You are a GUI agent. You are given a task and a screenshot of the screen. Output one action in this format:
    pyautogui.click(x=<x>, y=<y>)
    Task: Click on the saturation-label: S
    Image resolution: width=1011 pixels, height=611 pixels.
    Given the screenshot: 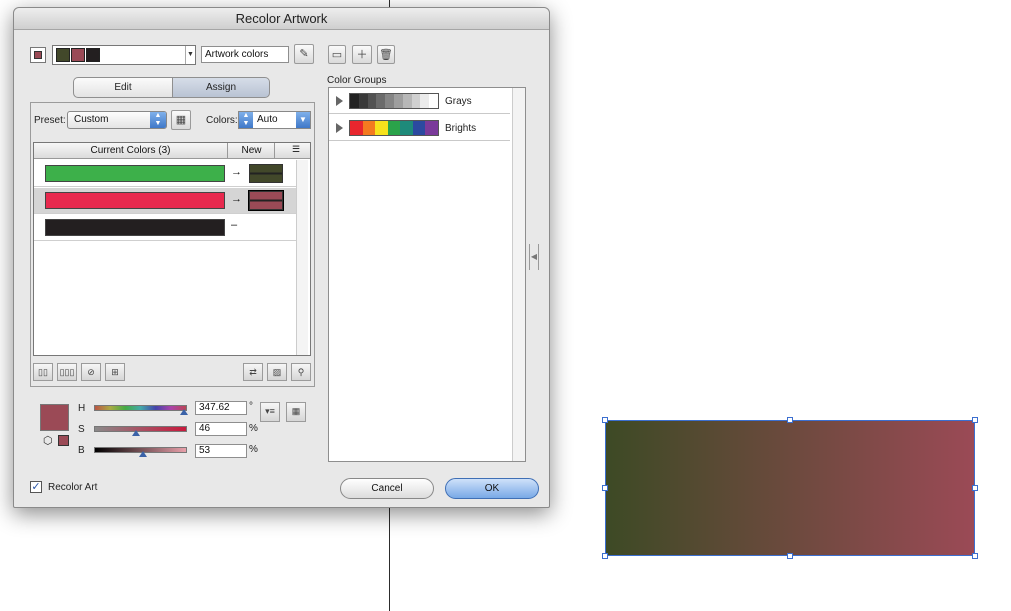 What is the action you would take?
    pyautogui.click(x=81, y=429)
    